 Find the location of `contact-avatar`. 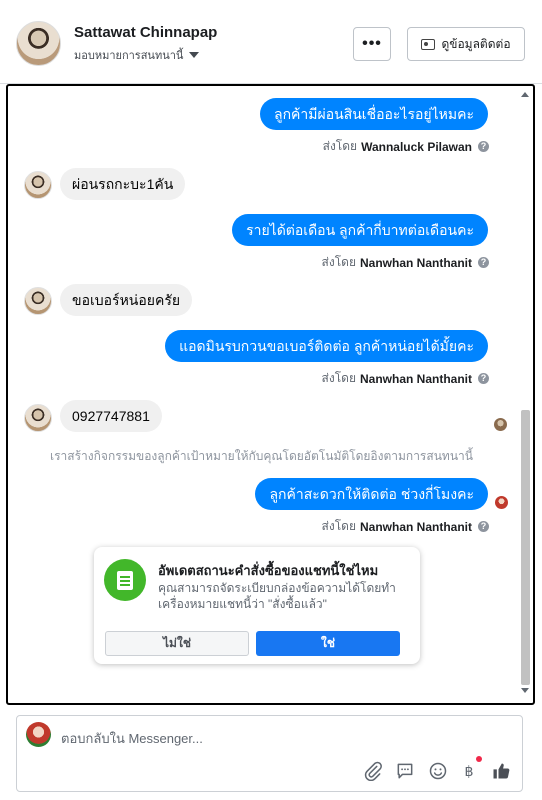

contact-avatar is located at coordinates (38, 43).